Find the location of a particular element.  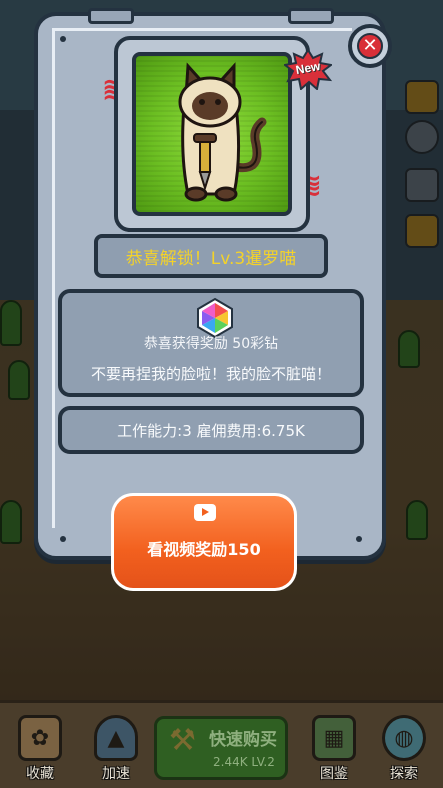

bottom-item-label: 探索 is located at coordinates (404, 774).